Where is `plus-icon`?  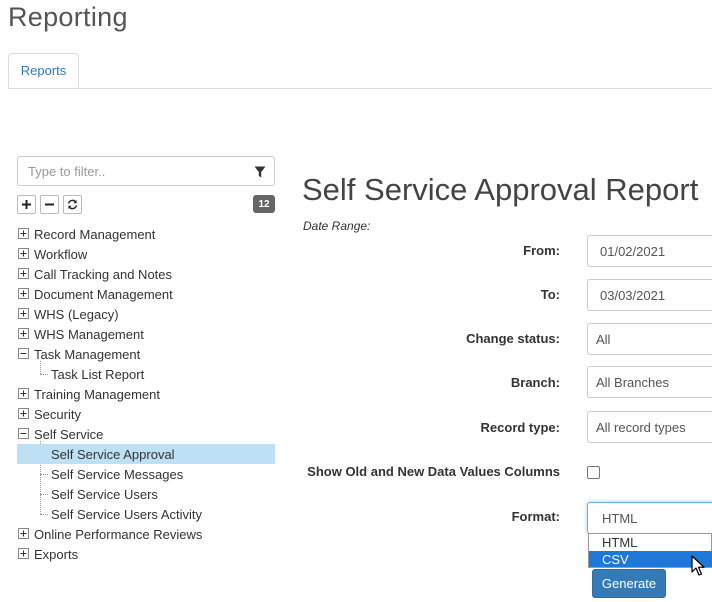
plus-icon is located at coordinates (26, 204).